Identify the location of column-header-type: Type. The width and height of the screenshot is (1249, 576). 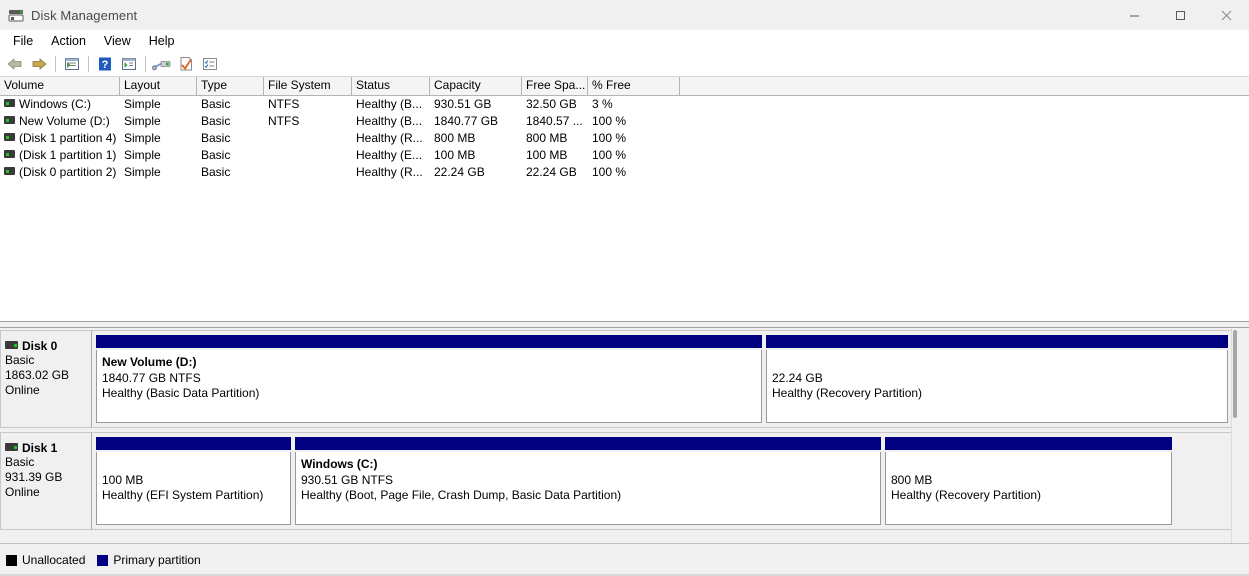
(230, 86).